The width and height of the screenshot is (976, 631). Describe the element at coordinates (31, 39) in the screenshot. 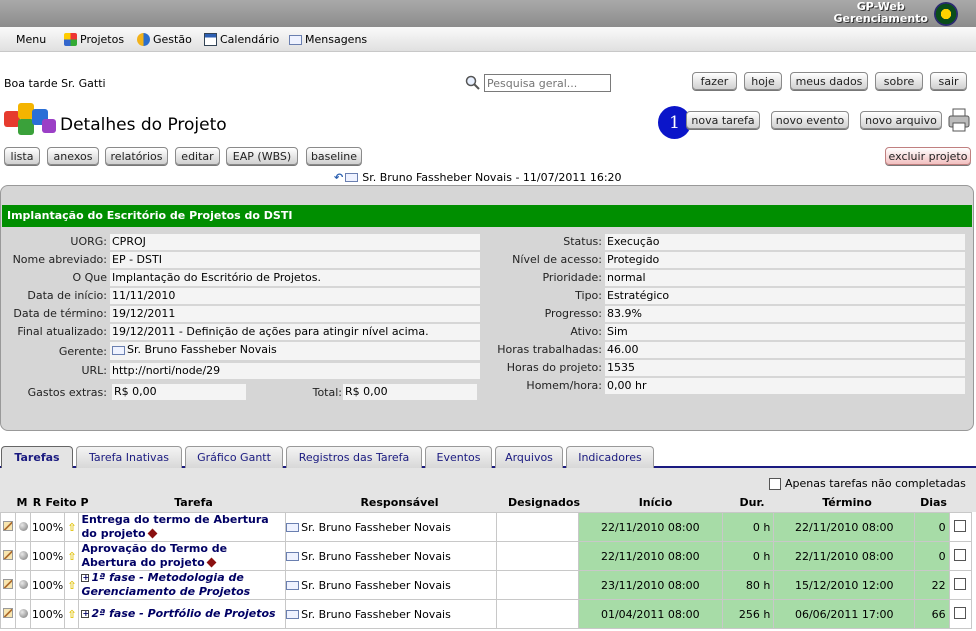

I see `menu-main: Menu` at that location.